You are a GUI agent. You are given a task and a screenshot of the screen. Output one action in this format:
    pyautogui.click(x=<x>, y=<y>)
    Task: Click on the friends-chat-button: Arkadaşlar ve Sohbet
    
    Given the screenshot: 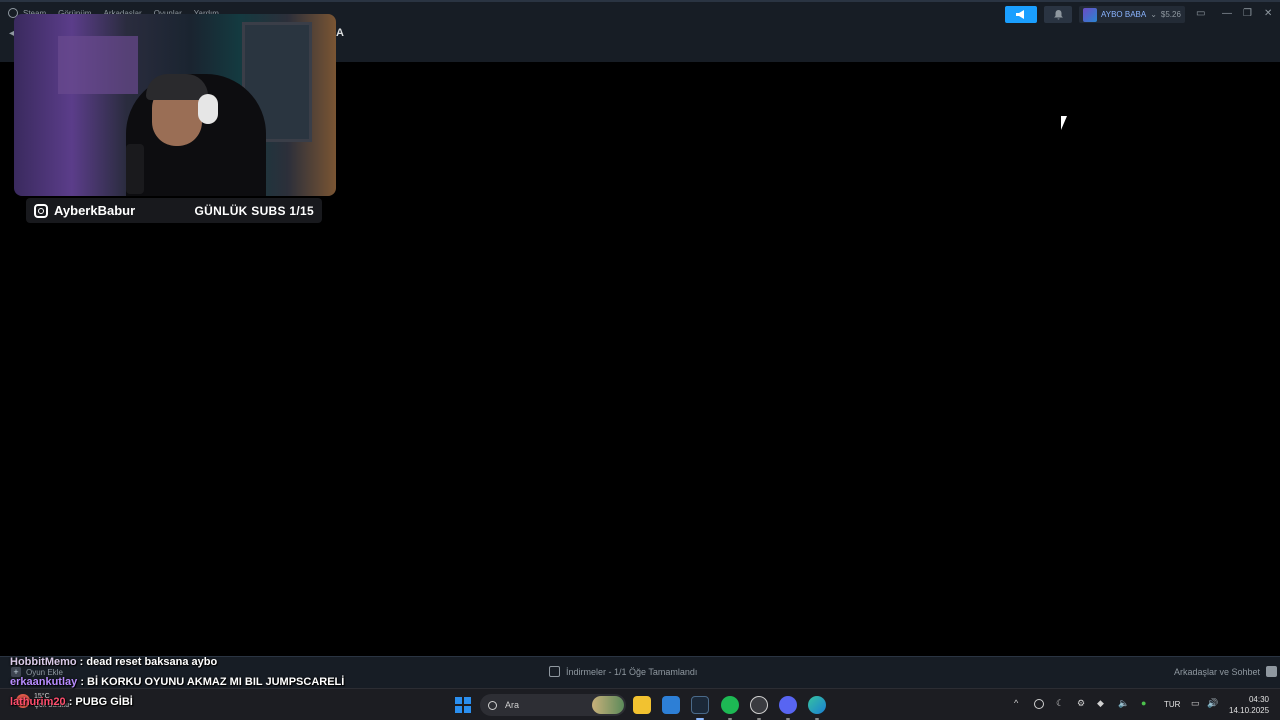 What is the action you would take?
    pyautogui.click(x=1226, y=671)
    